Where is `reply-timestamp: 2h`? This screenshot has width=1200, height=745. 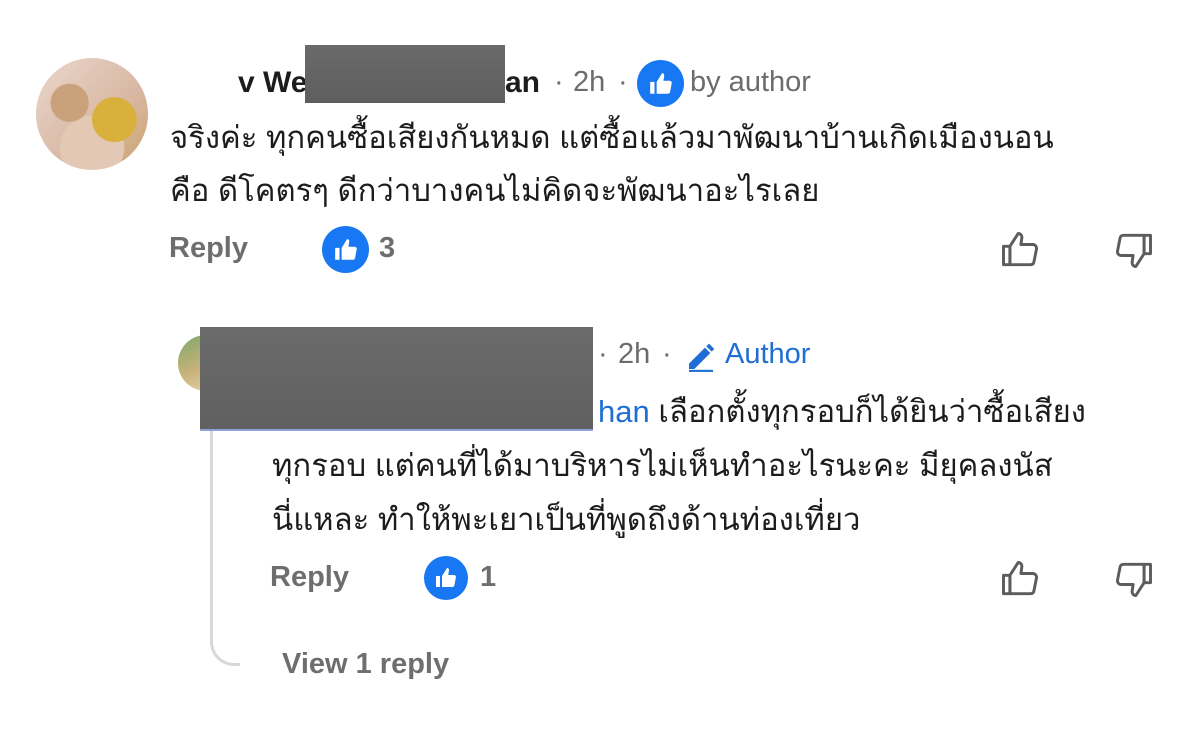
reply-timestamp: 2h is located at coordinates (634, 354).